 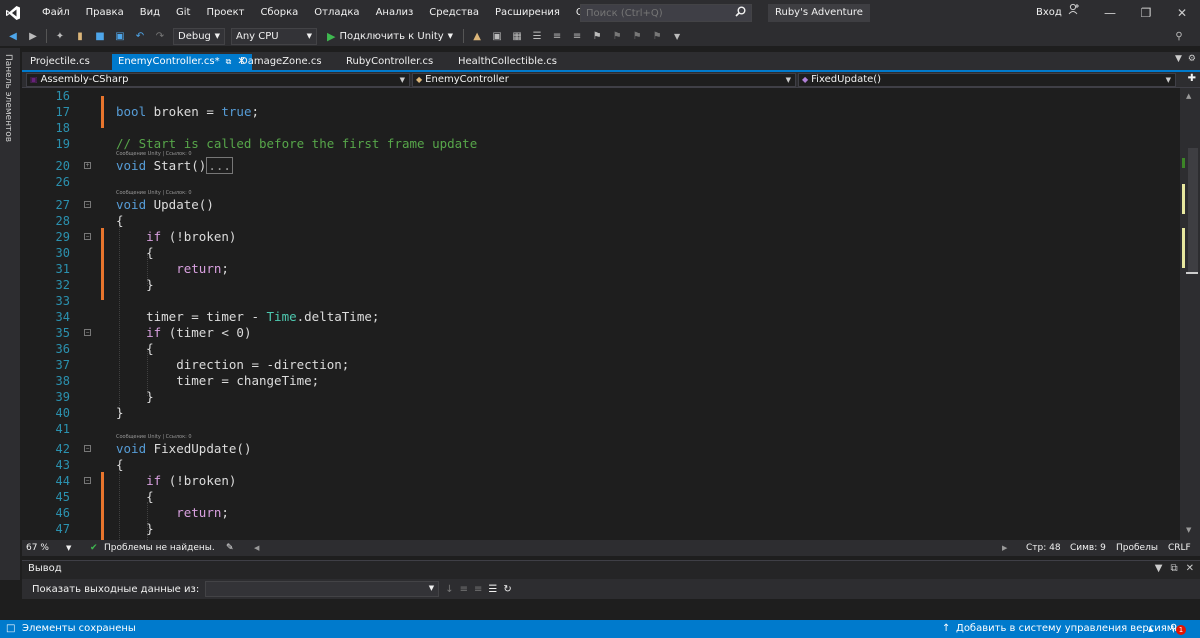 What do you see at coordinates (507, 589) in the screenshot?
I see `word-wrap-icon: ↻` at bounding box center [507, 589].